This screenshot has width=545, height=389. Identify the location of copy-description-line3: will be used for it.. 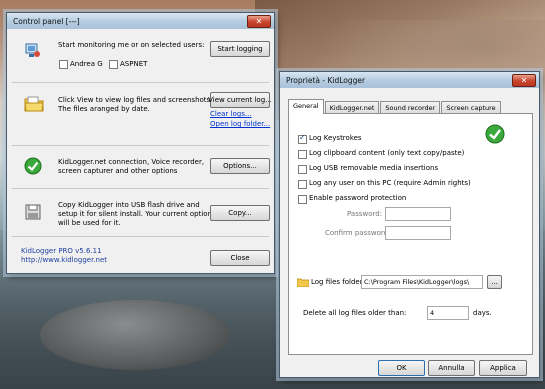
(89, 223).